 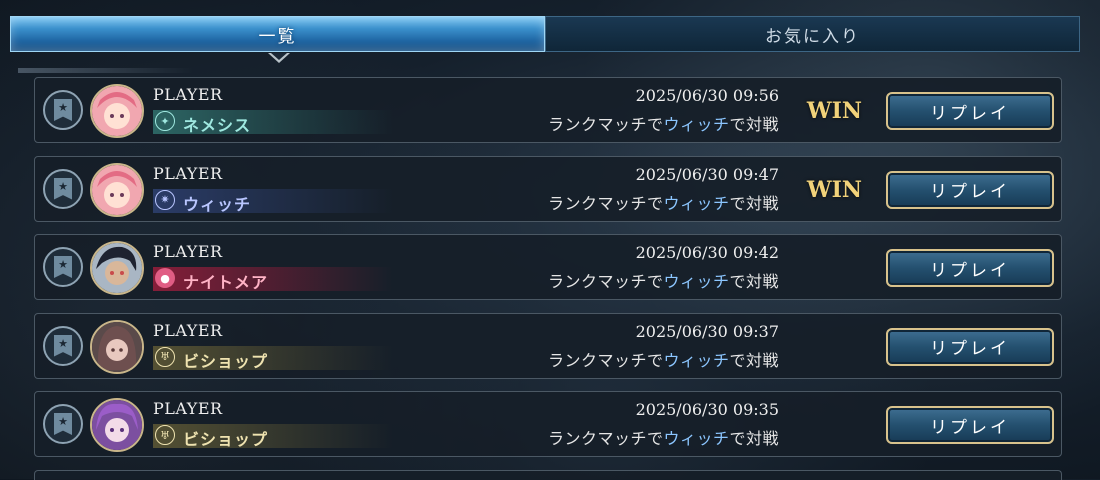 What do you see at coordinates (707, 409) in the screenshot?
I see `match-date: 2025/06/30 09:35` at bounding box center [707, 409].